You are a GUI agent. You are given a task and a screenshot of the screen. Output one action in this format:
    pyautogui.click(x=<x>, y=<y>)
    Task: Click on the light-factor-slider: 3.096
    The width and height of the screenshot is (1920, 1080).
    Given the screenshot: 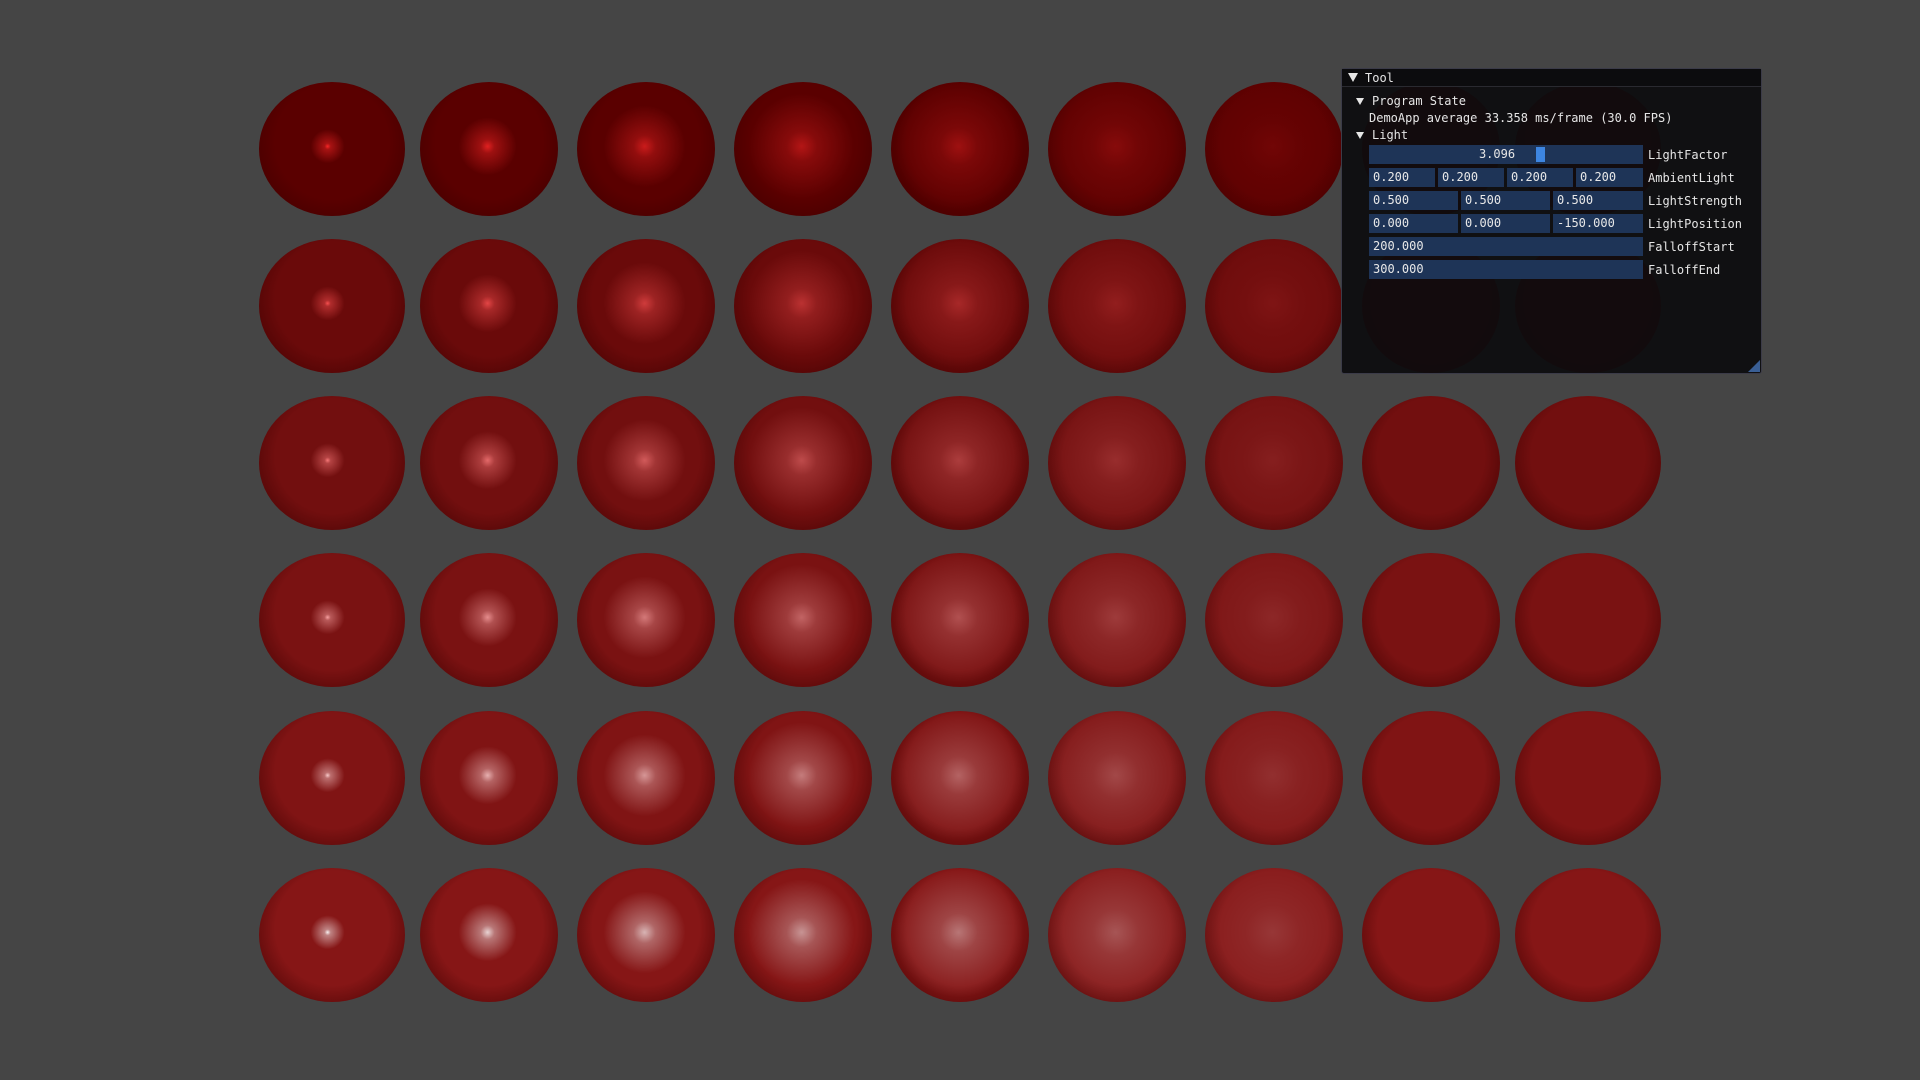 What is the action you would take?
    pyautogui.click(x=1506, y=154)
    